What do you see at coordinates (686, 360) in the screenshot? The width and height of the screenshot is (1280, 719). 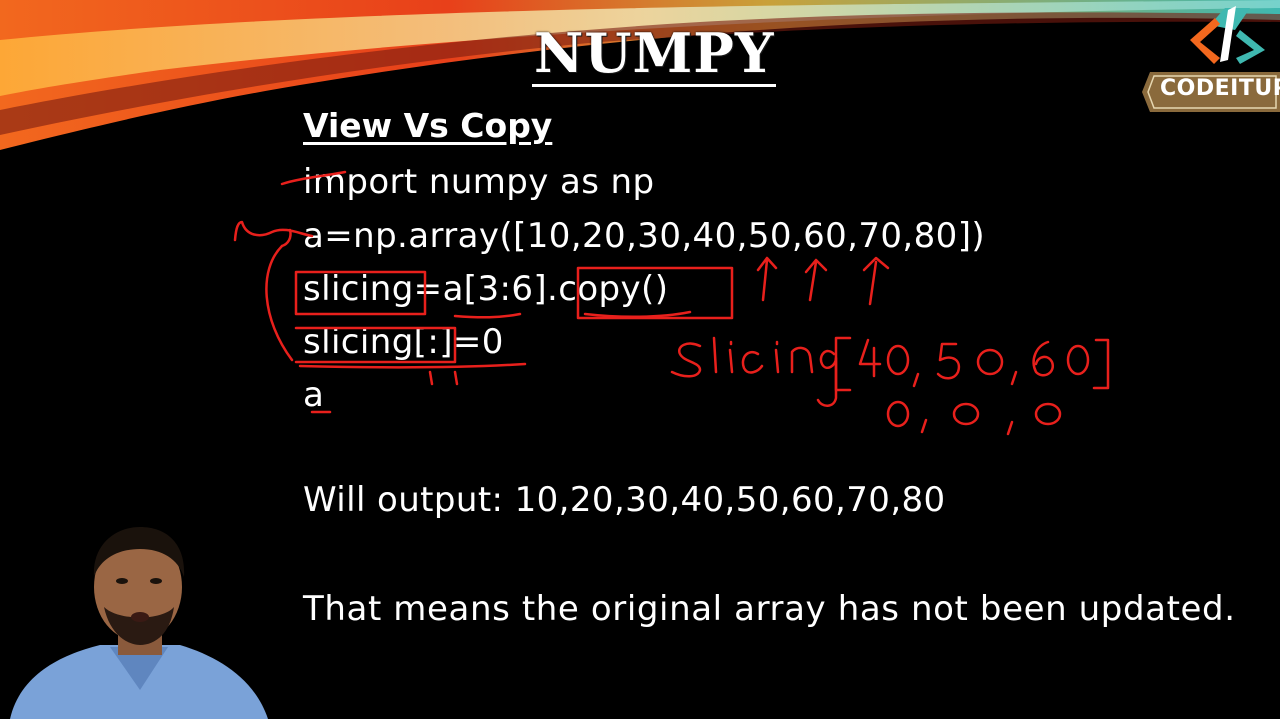 I see `ink-word-slicing` at bounding box center [686, 360].